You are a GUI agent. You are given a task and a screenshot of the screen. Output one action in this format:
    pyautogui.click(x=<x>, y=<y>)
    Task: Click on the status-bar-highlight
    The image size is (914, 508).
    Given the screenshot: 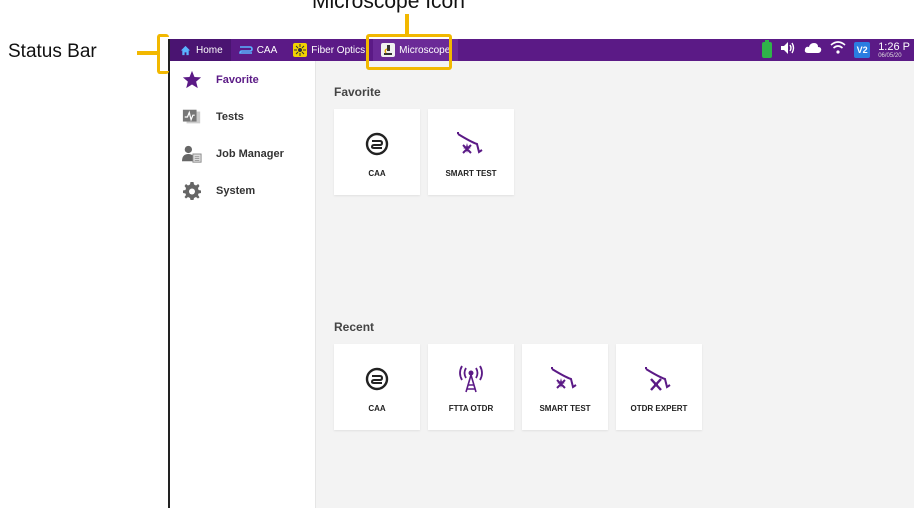 What is the action you would take?
    pyautogui.click(x=163, y=54)
    